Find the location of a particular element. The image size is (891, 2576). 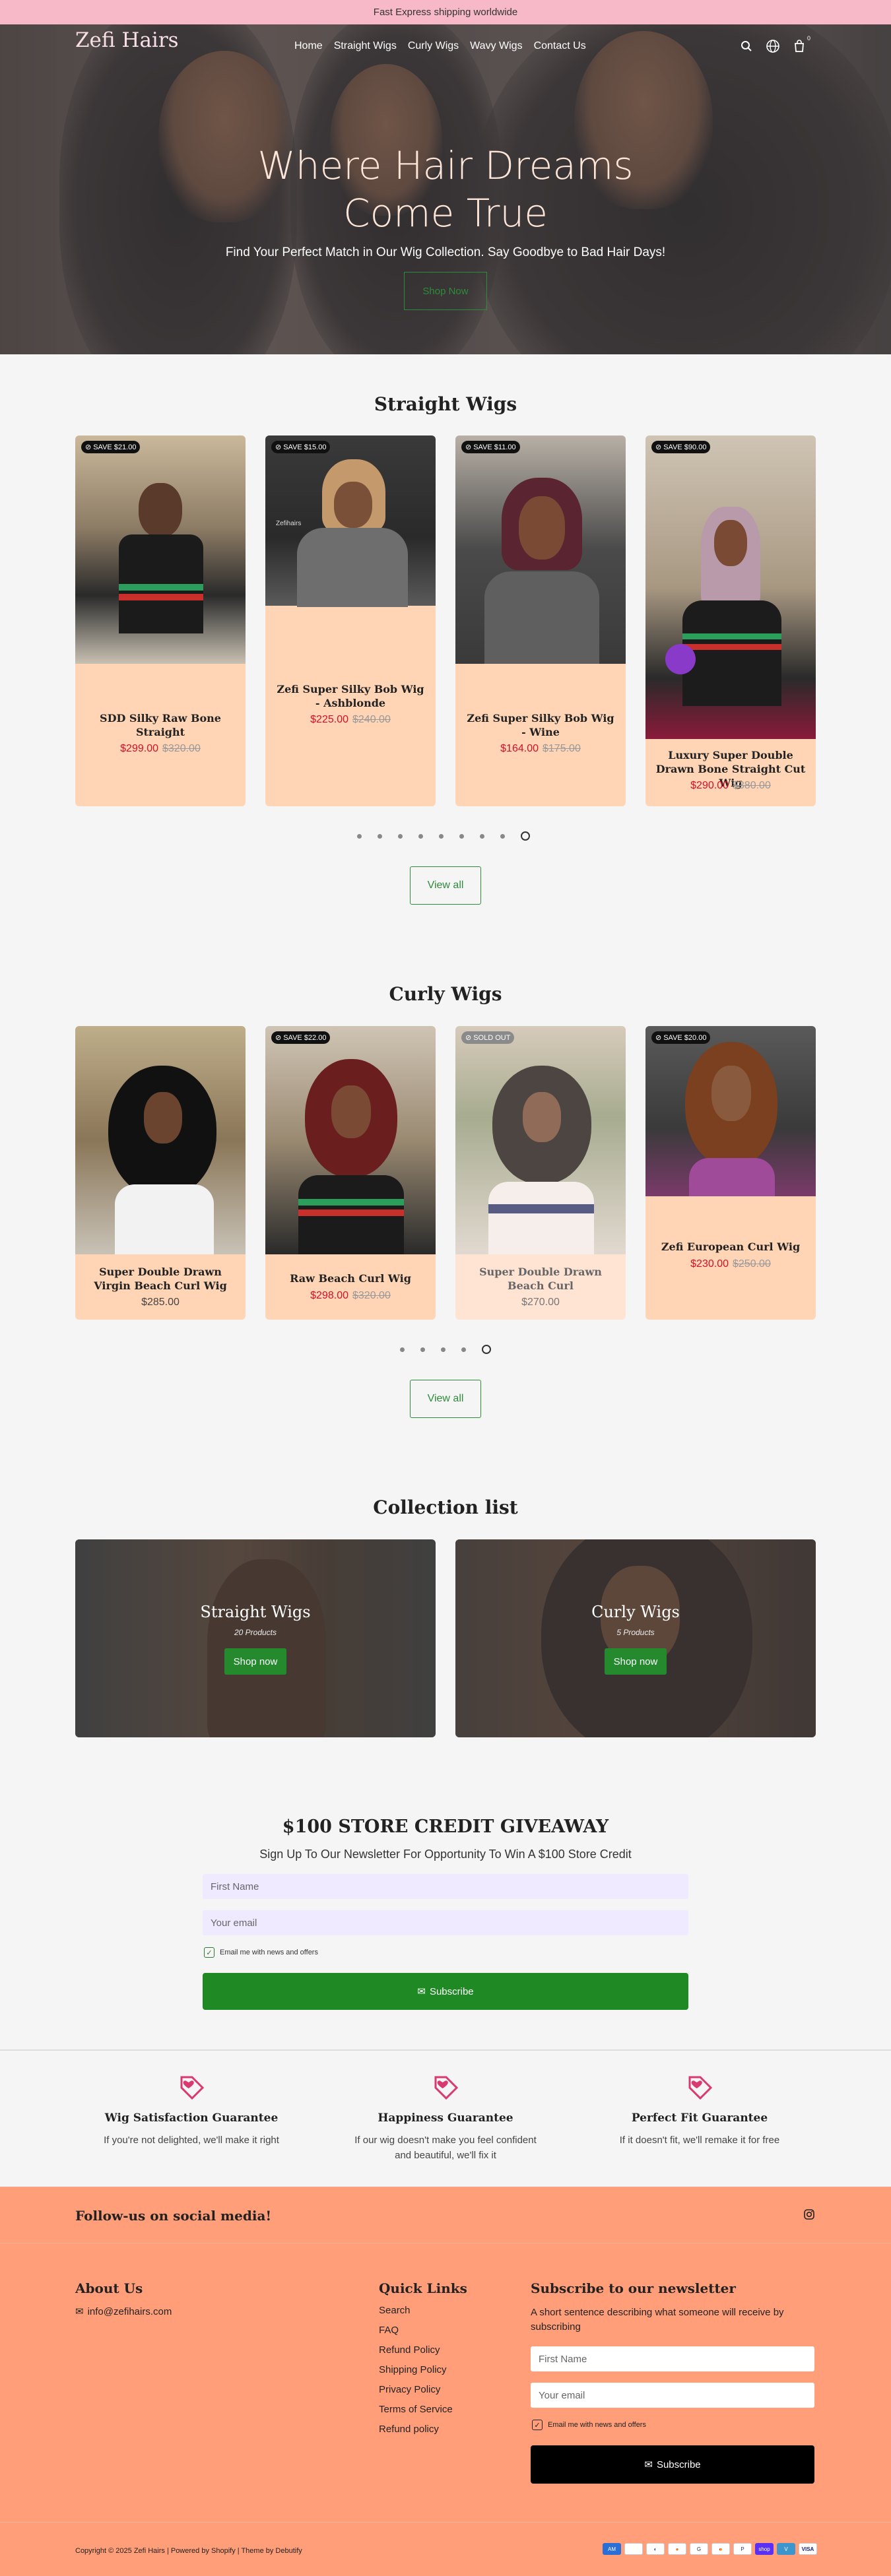

menu-item-wavy-wigs: Wavy Wigs is located at coordinates (496, 46).